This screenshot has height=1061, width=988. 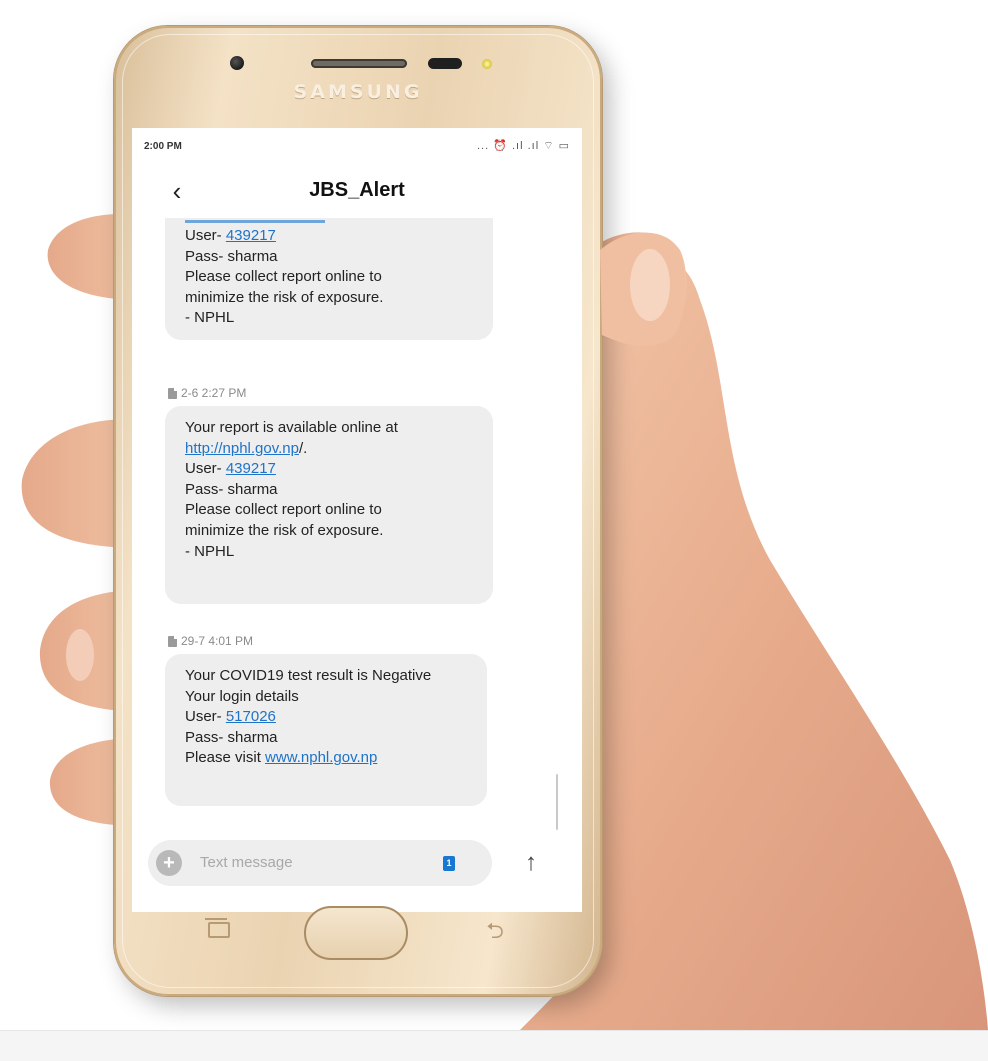 What do you see at coordinates (358, 92) in the screenshot?
I see `brand-logo: SAMSUNG` at bounding box center [358, 92].